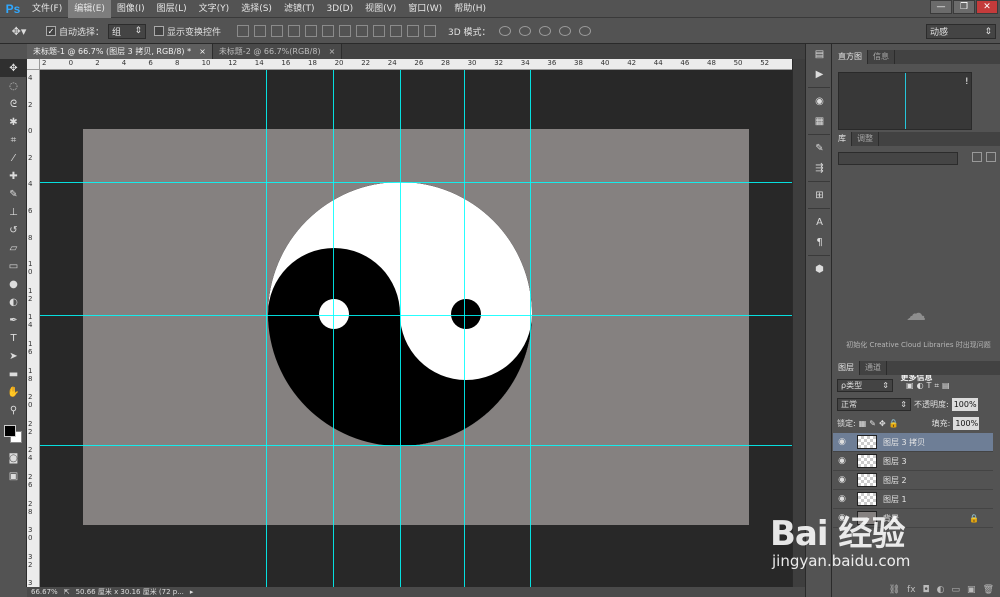  I want to click on type-tool-icon: T, so click(13, 338).